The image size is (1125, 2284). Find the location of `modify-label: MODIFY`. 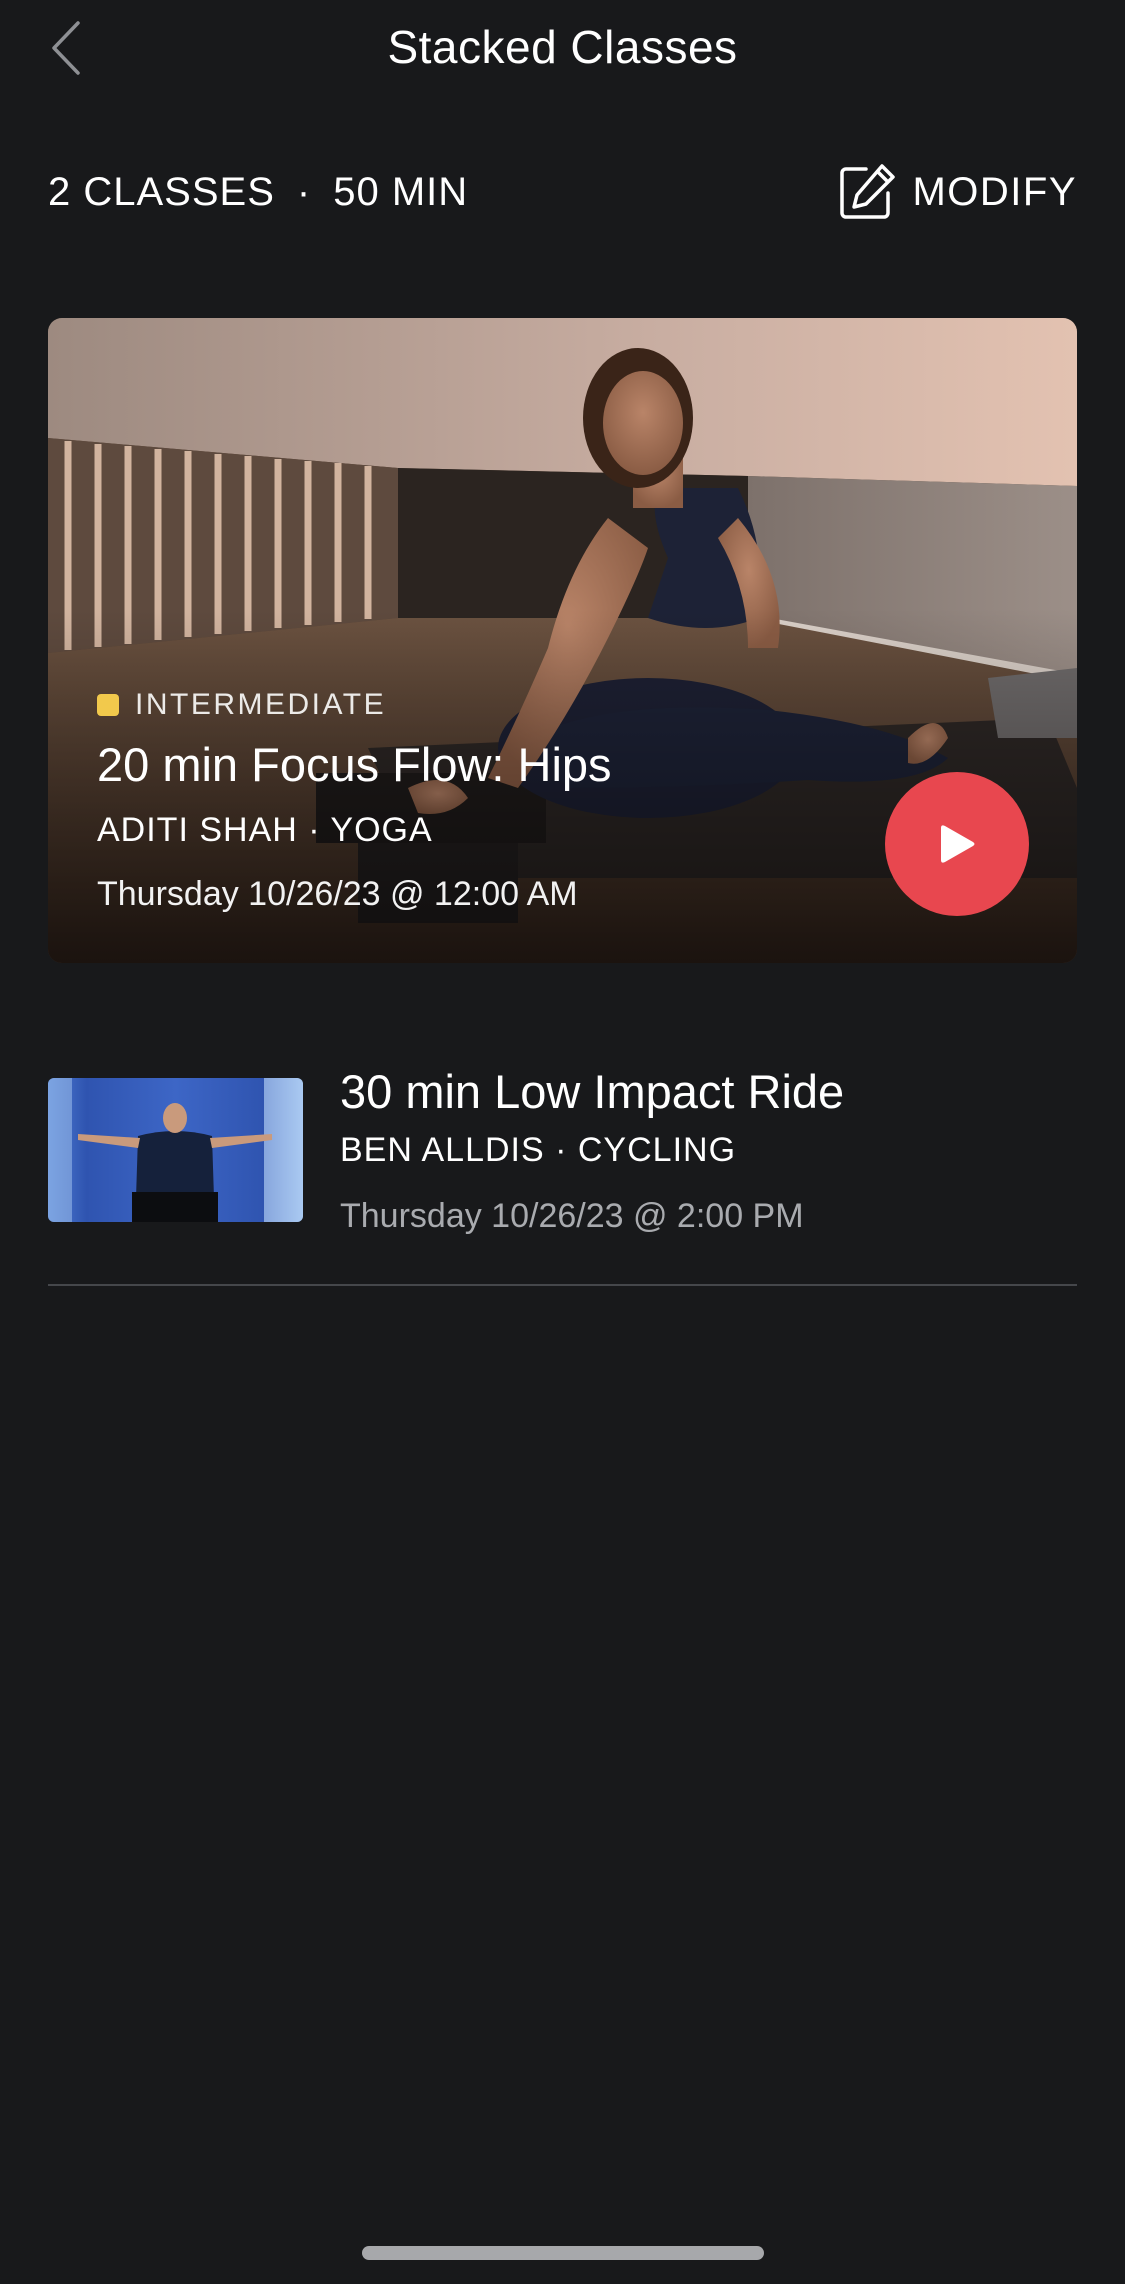

modify-label: MODIFY is located at coordinates (994, 191).